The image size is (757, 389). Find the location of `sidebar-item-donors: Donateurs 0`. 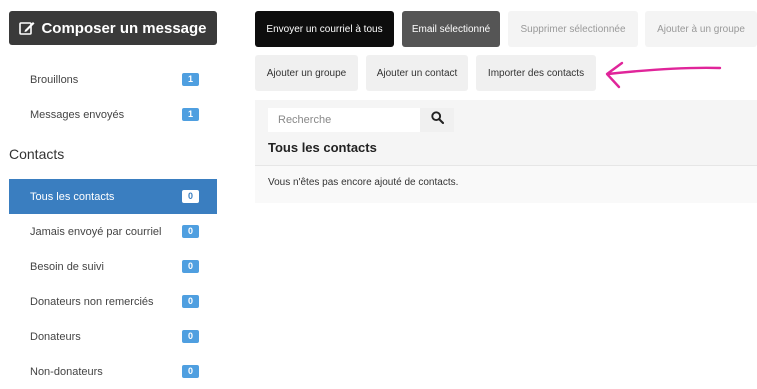

sidebar-item-donors: Donateurs 0 is located at coordinates (113, 336).